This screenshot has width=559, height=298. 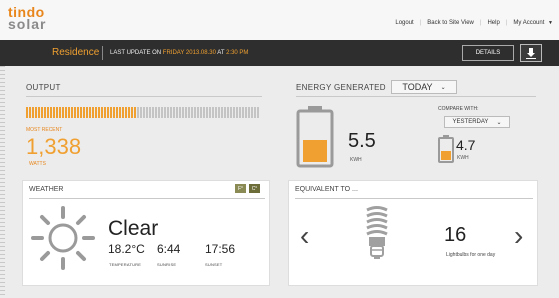 I want to click on sunrise-value: 6:44, so click(x=169, y=249).